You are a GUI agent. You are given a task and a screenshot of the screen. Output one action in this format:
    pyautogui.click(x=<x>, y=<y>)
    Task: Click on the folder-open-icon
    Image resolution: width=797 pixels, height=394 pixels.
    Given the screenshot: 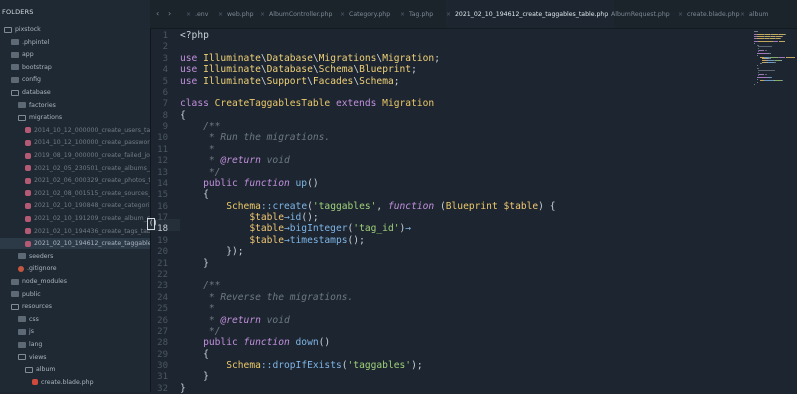 What is the action you would take?
    pyautogui.click(x=22, y=117)
    